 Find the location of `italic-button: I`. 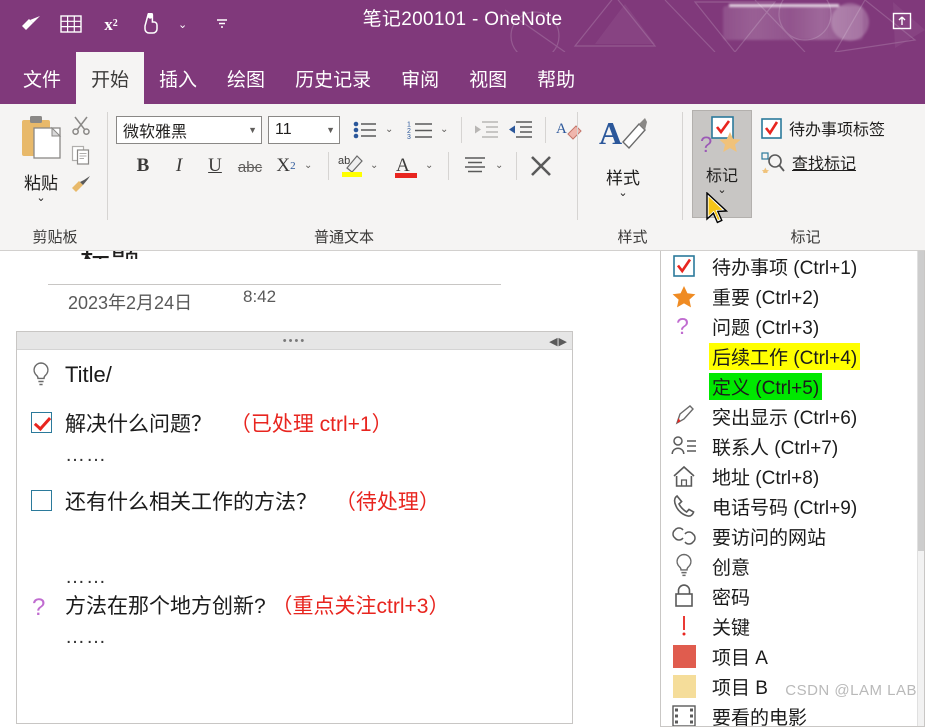

italic-button: I is located at coordinates (179, 166).